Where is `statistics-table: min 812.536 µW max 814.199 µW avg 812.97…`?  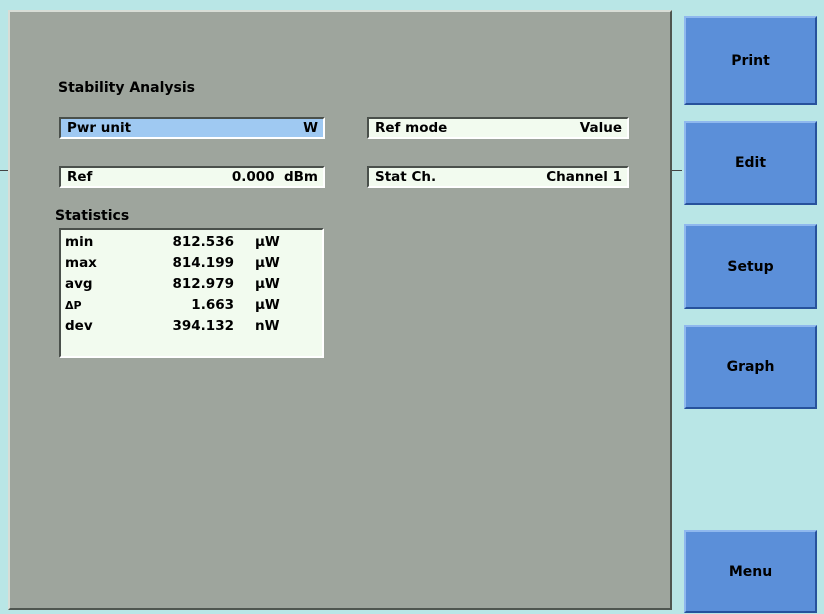
statistics-table: min 812.536 µW max 814.199 µW avg 812.97… is located at coordinates (191, 293).